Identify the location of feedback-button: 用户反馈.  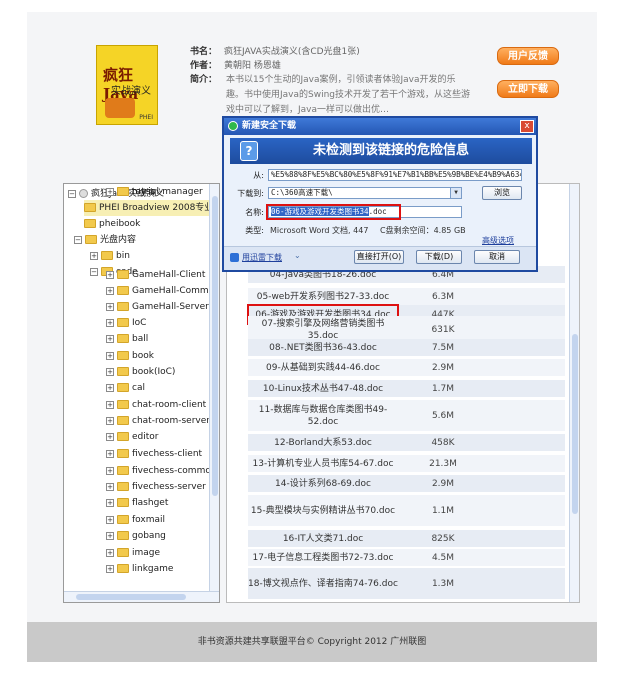
(528, 56).